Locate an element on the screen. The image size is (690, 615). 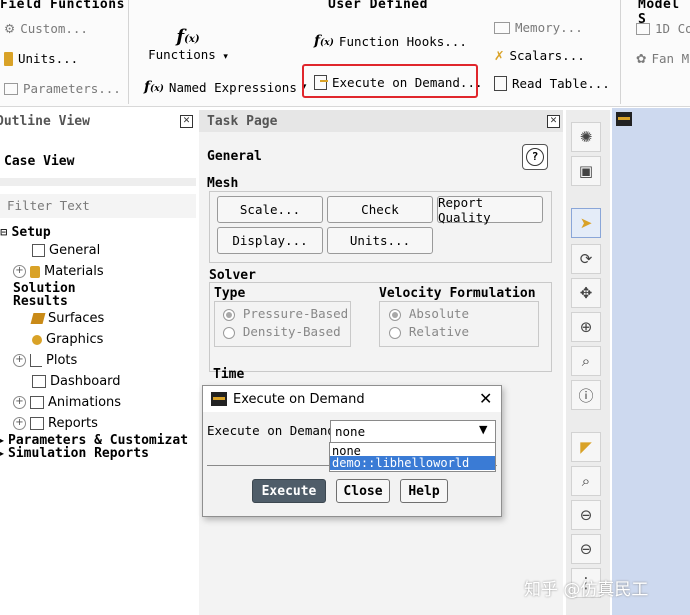
tree-item-setup: ⊟ Setup is located at coordinates (25, 232).